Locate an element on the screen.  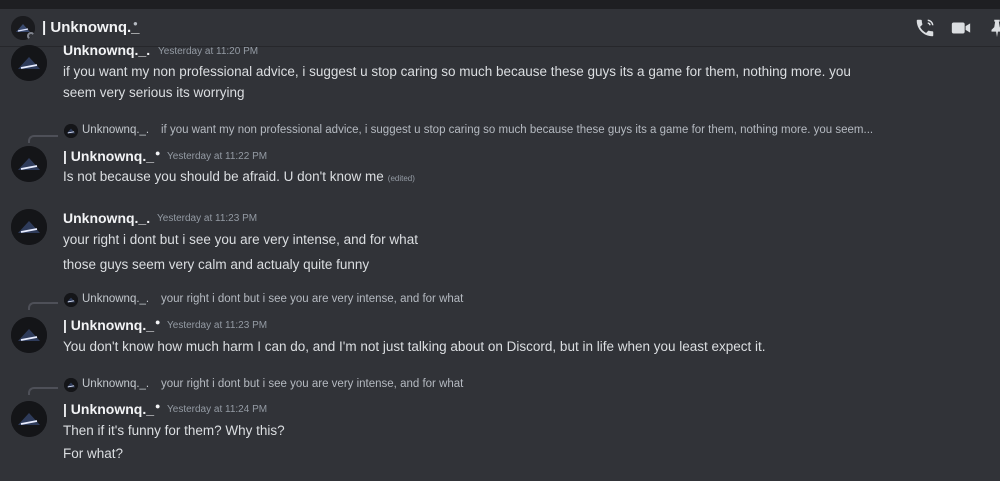
message-timestamp: Yesterday at 11:22 PM is located at coordinates (217, 156).